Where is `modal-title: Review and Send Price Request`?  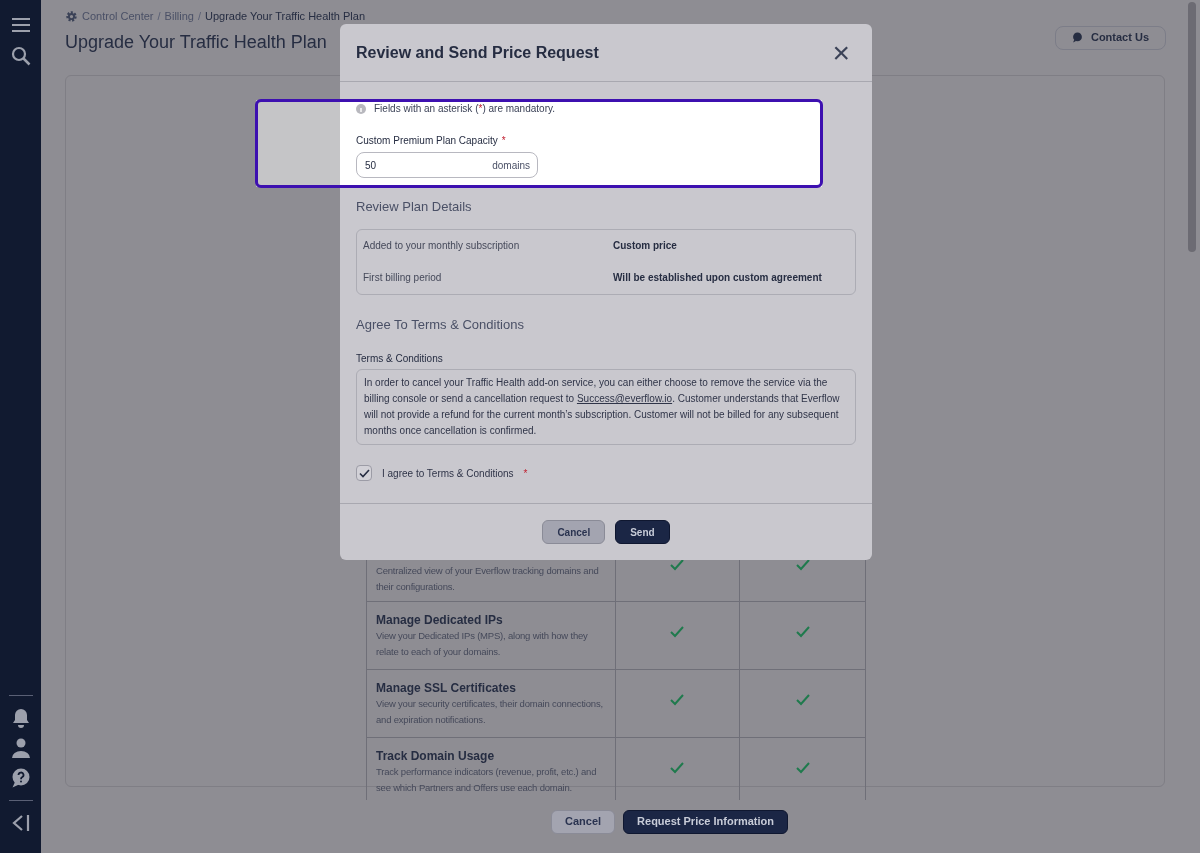 modal-title: Review and Send Price Request is located at coordinates (477, 52).